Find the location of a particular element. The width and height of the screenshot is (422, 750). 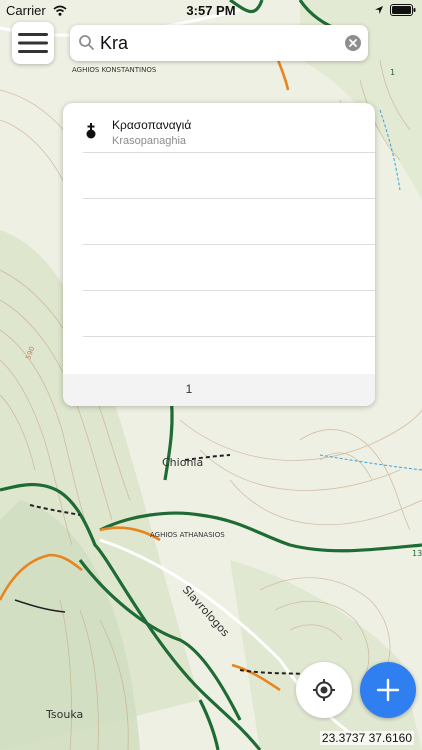

map-label-aghios-konstantinos: AGHIOS KONSTANTINOS is located at coordinates (114, 70).